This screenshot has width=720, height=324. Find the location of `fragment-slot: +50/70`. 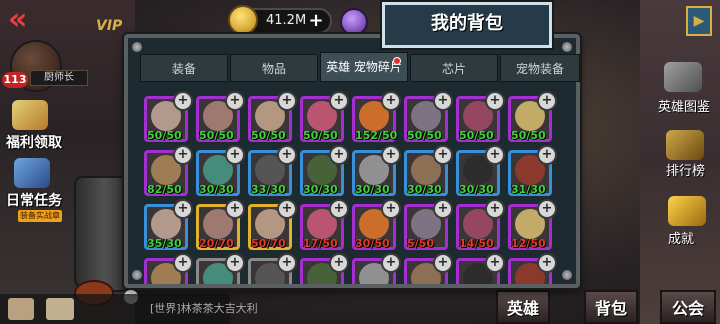

fragment-slot: +50/70 is located at coordinates (272, 224).